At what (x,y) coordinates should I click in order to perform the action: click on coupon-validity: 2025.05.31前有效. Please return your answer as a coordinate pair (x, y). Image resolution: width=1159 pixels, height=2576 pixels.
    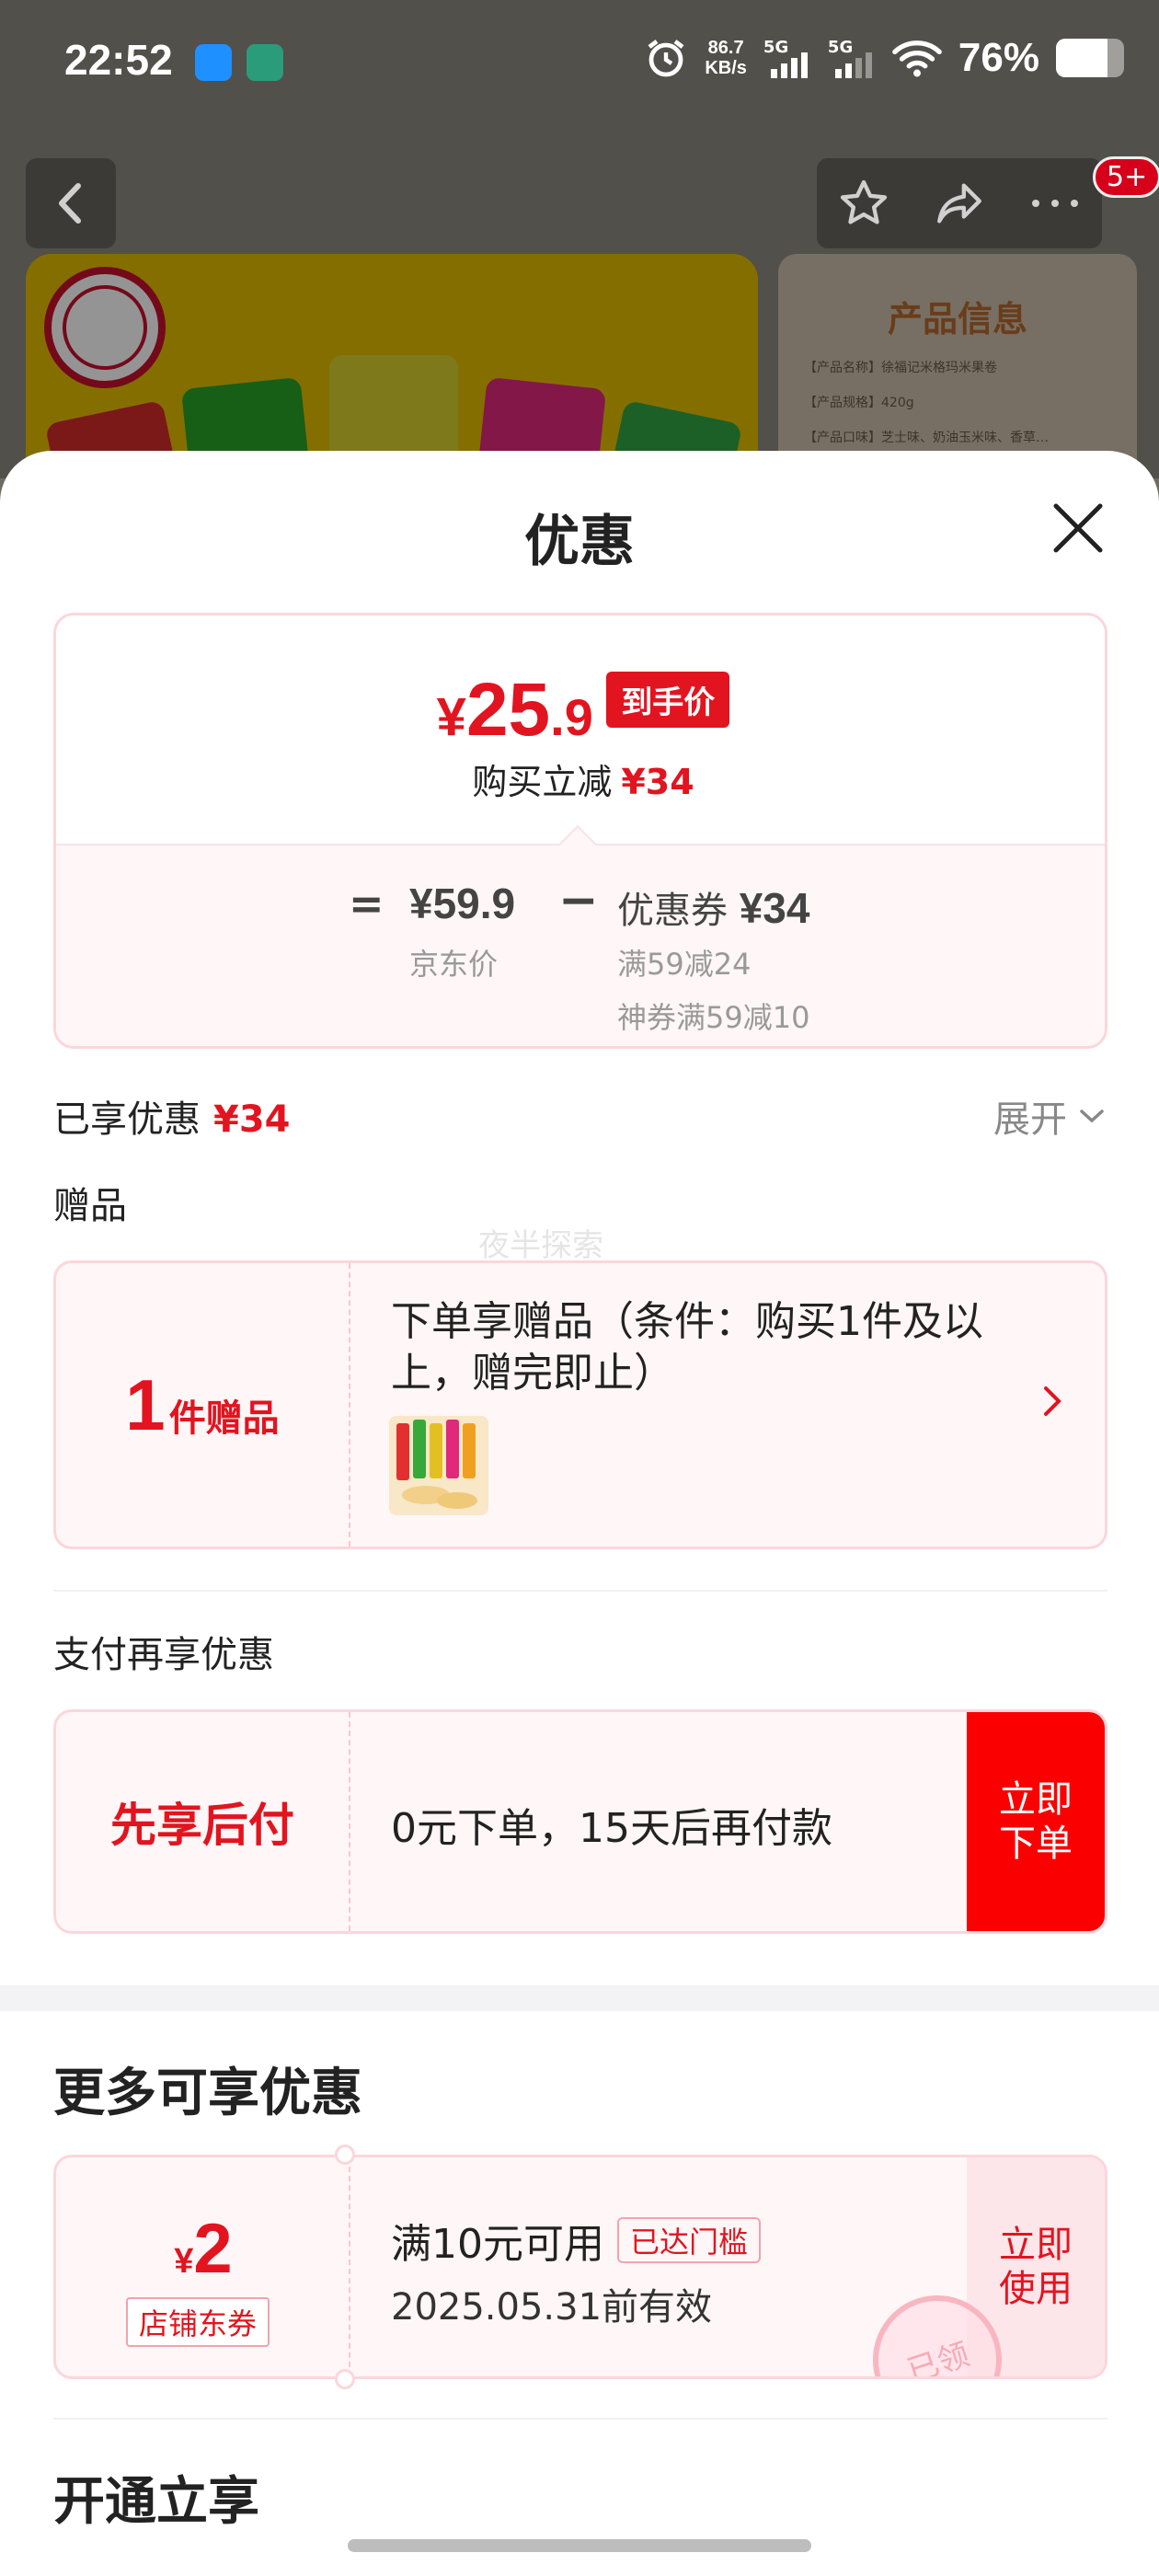
    Looking at the image, I should click on (552, 2307).